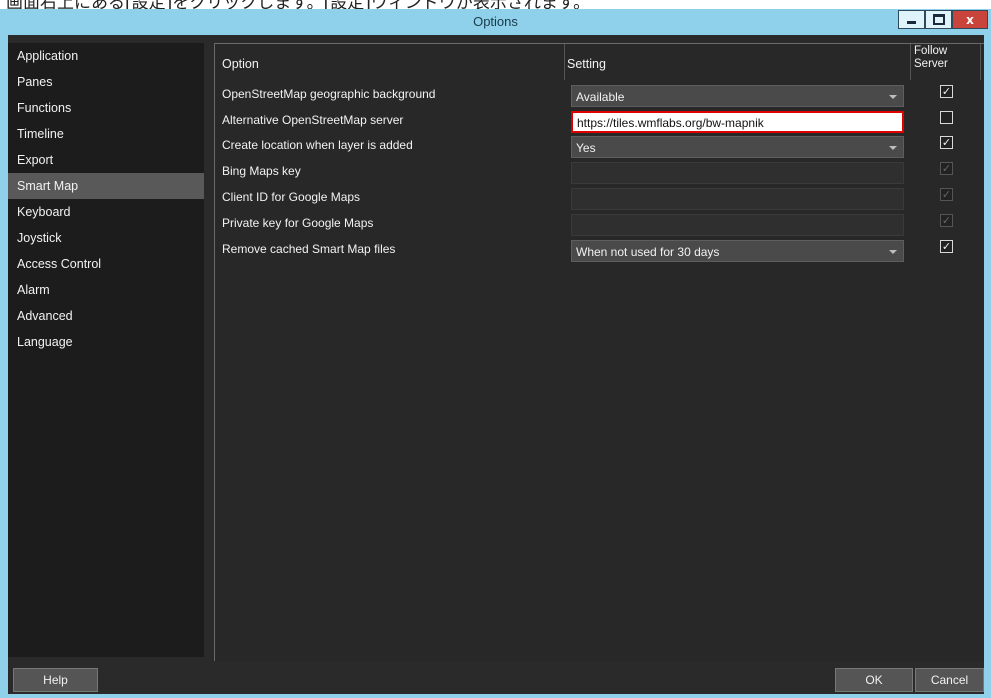 The height and width of the screenshot is (698, 991). I want to click on remove-cached-files-dropdown: When not used for 30 days, so click(737, 251).